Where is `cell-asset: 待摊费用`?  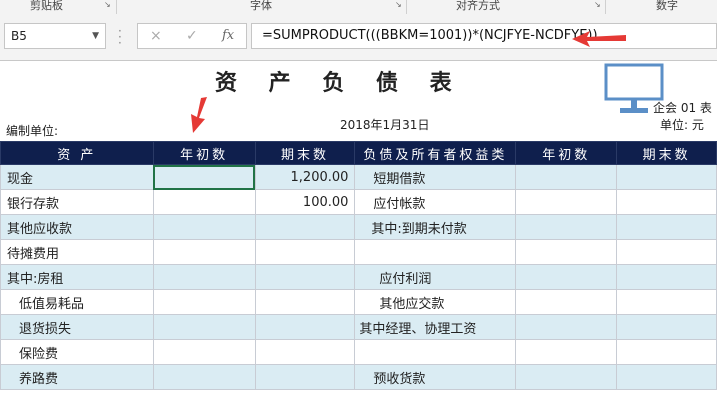
cell-asset: 待摊费用 is located at coordinates (77, 252).